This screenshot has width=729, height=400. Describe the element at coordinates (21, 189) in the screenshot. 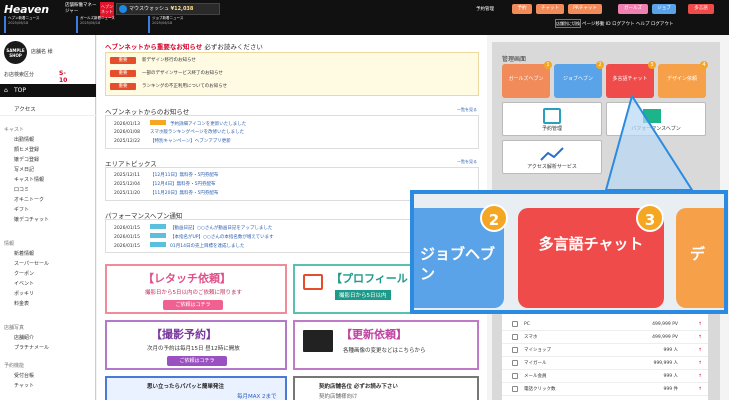

I see `sidebar-item: 口コミ` at that location.